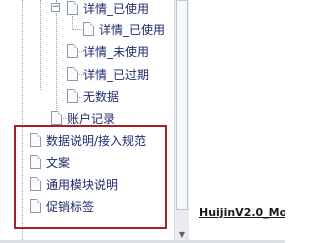 The width and height of the screenshot is (320, 243). Describe the element at coordinates (116, 51) in the screenshot. I see `tree-item-label: 详情_未使用` at that location.